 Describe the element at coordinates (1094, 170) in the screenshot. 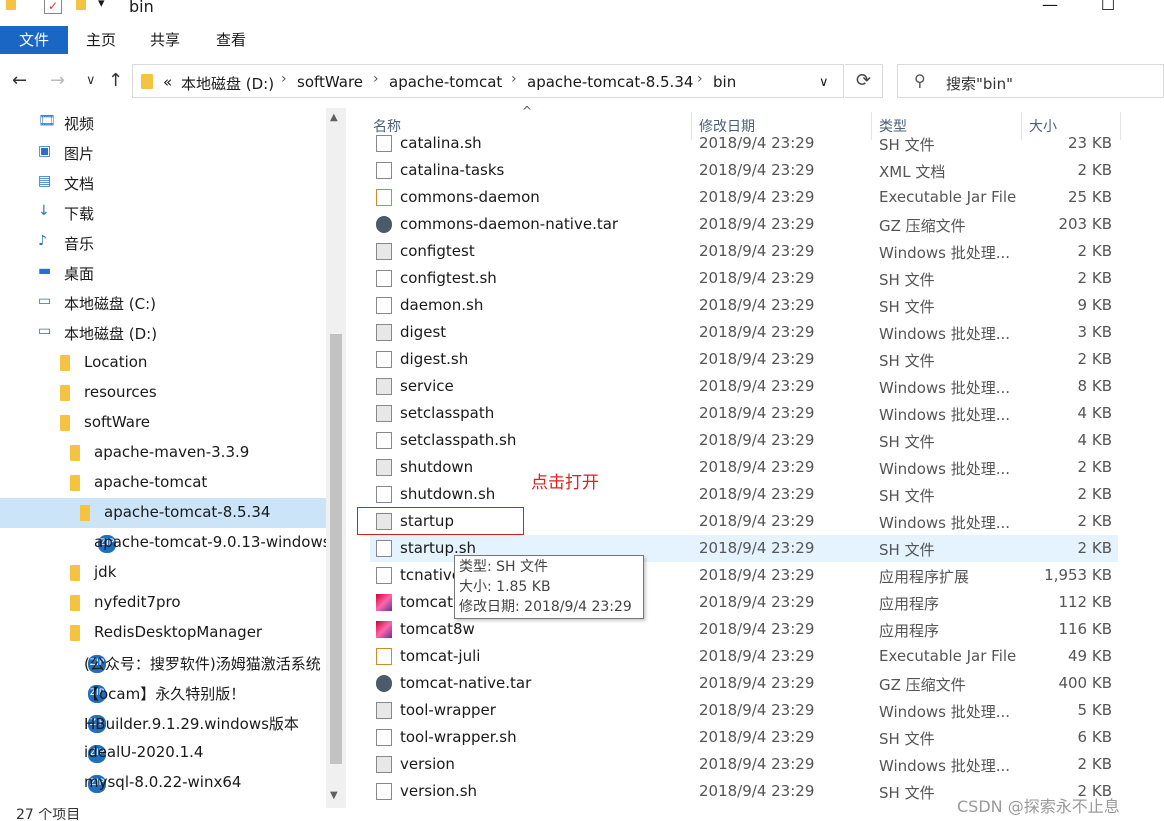

I see `file-size: 2 KB` at that location.